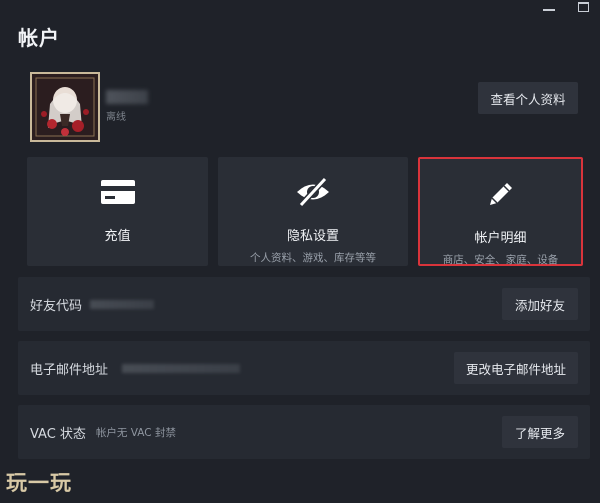 Image resolution: width=600 pixels, height=503 pixels. I want to click on online-status: 离线, so click(116, 117).